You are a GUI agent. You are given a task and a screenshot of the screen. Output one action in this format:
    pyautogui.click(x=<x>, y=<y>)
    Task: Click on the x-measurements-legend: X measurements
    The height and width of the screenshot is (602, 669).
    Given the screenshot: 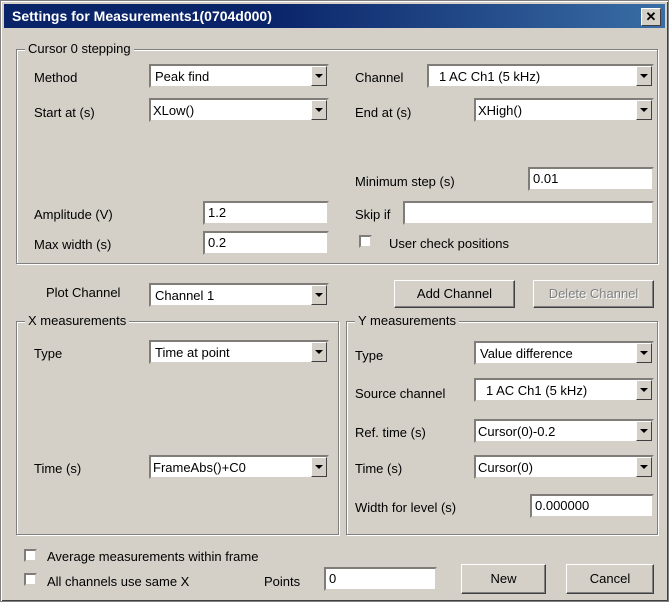 What is the action you would take?
    pyautogui.click(x=77, y=320)
    